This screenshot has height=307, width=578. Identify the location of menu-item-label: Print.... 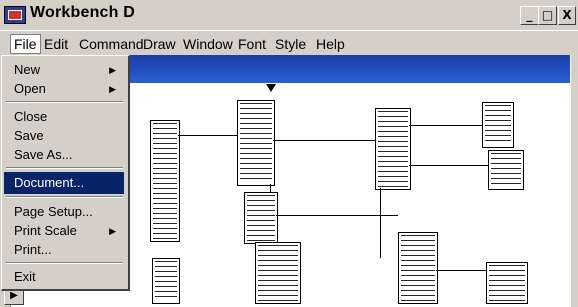
(33, 249).